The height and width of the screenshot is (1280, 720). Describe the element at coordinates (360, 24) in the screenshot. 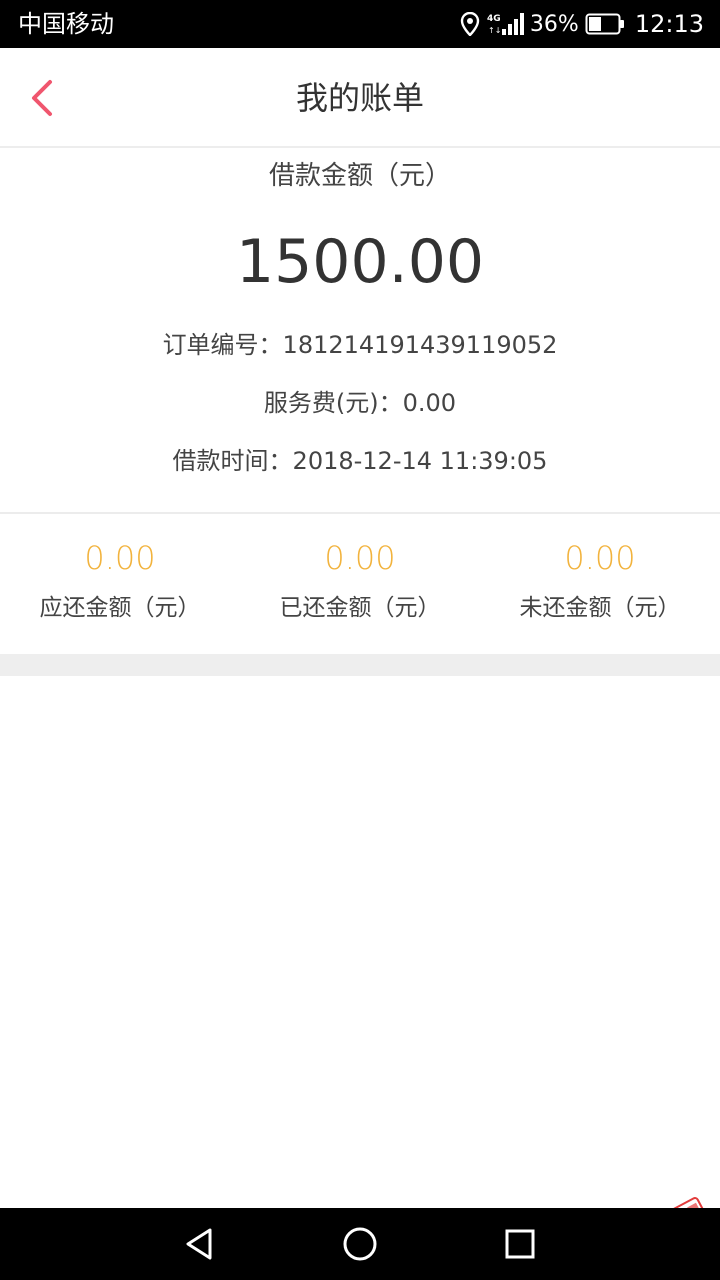

I see `status-bar: 中国移动 4G ↑↓ 36% 12:13` at that location.